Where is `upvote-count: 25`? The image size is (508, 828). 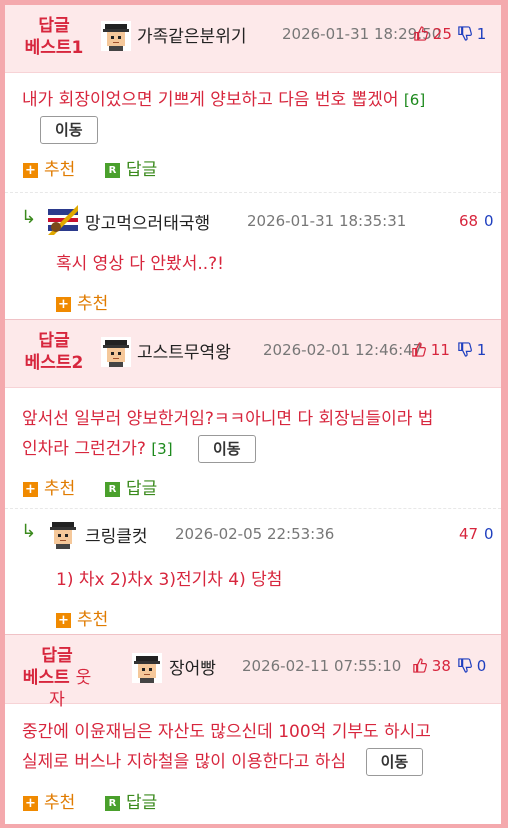
upvote-count: 25 is located at coordinates (442, 34).